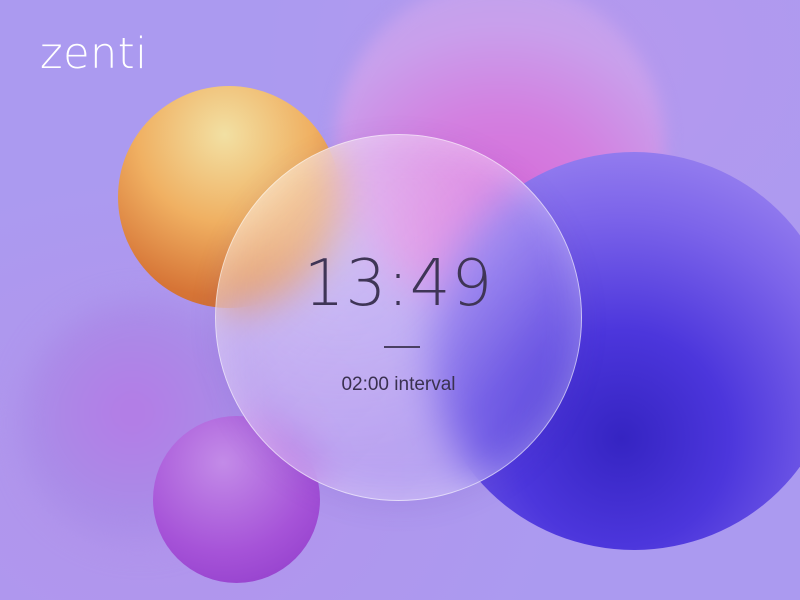 The width and height of the screenshot is (800, 600). I want to click on clock-time: 13:49, so click(398, 284).